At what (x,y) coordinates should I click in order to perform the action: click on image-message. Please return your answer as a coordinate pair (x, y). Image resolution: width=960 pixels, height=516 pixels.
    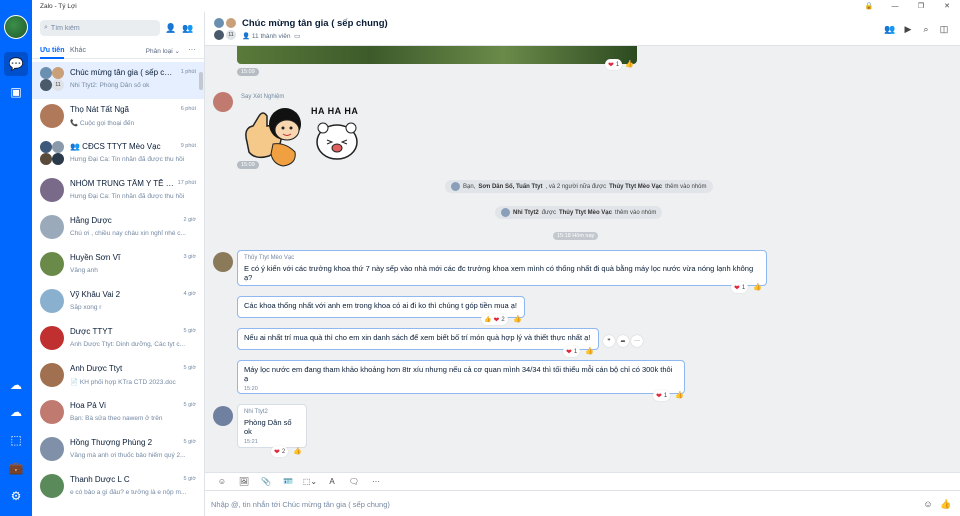
    Looking at the image, I should click on (437, 55).